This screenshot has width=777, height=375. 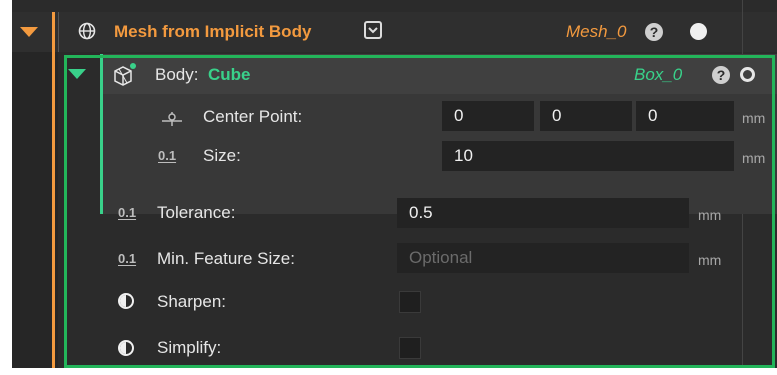 What do you see at coordinates (698, 31) in the screenshot?
I see `visibility-toggle` at bounding box center [698, 31].